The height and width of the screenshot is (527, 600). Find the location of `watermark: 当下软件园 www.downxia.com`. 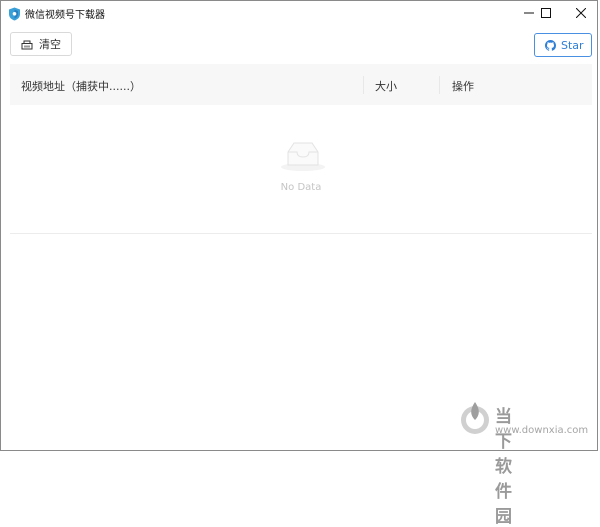

watermark: 当下软件园 www.downxia.com is located at coordinates (523, 463).